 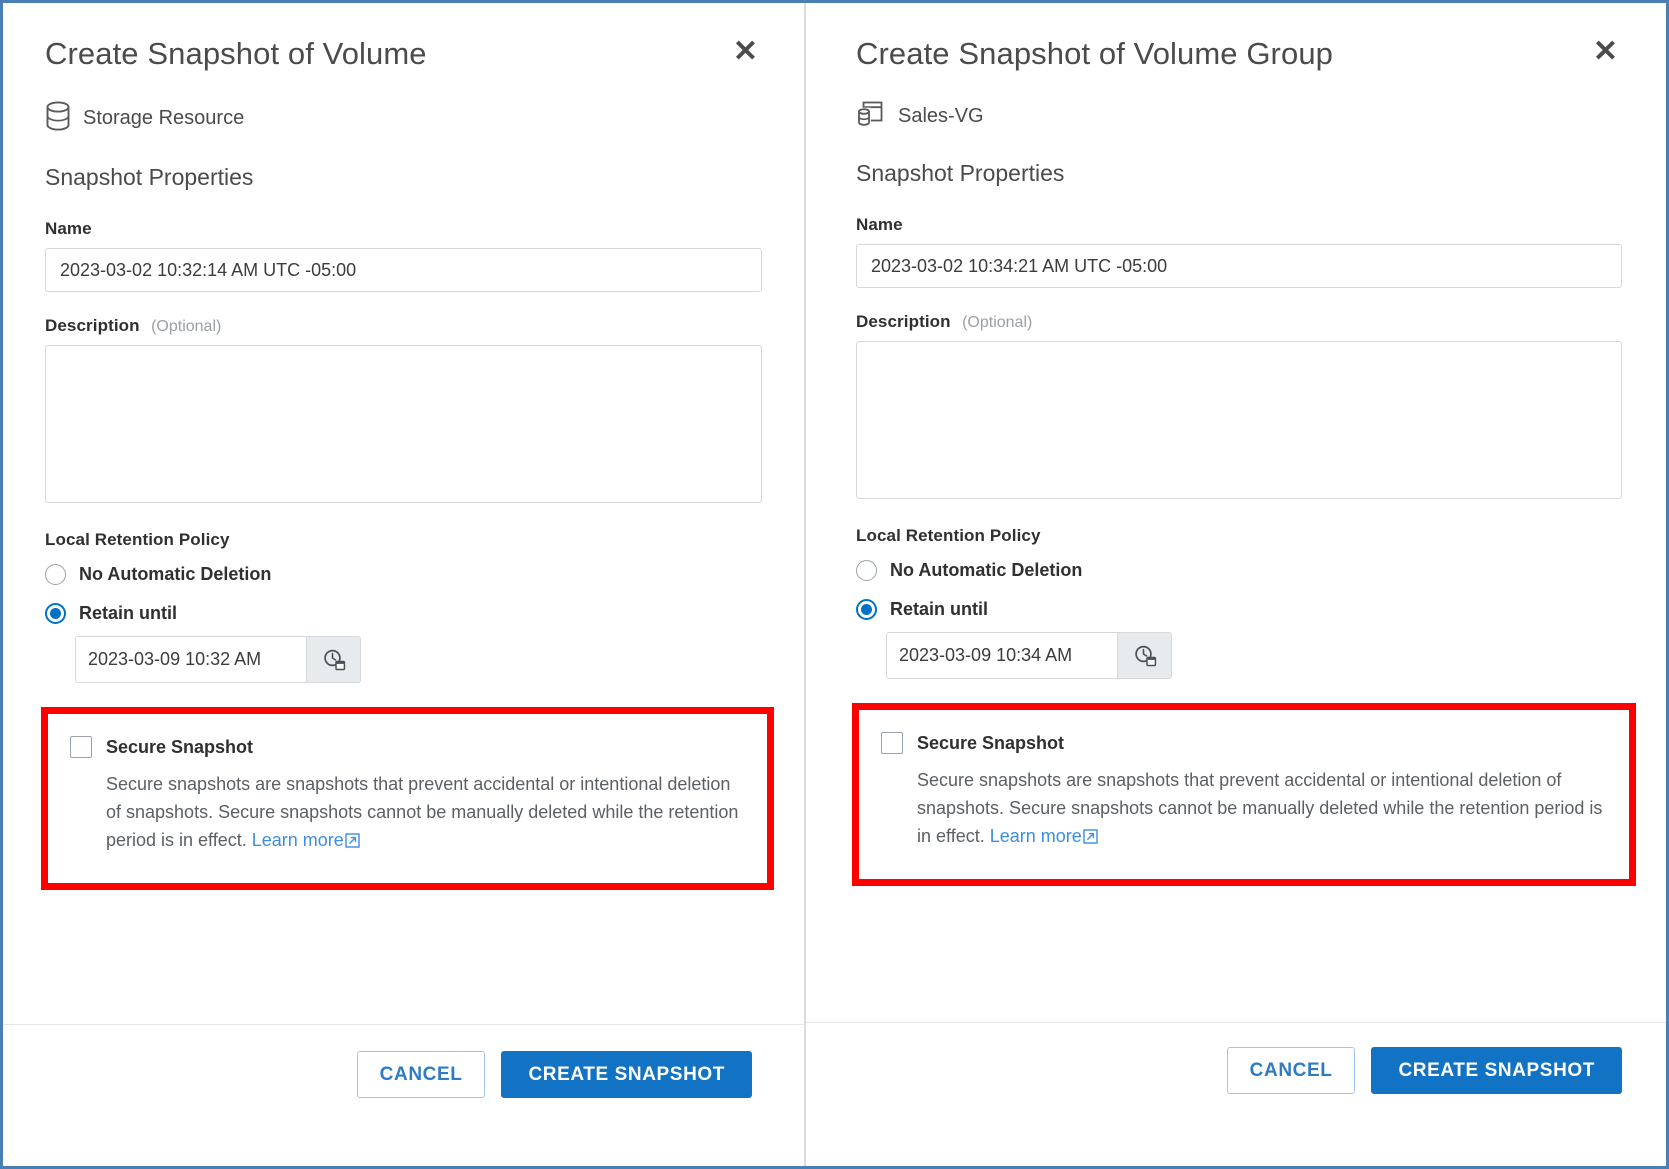 I want to click on dialog-header: Create Snapshot of Volume Group ✕, so click(x=1239, y=53).